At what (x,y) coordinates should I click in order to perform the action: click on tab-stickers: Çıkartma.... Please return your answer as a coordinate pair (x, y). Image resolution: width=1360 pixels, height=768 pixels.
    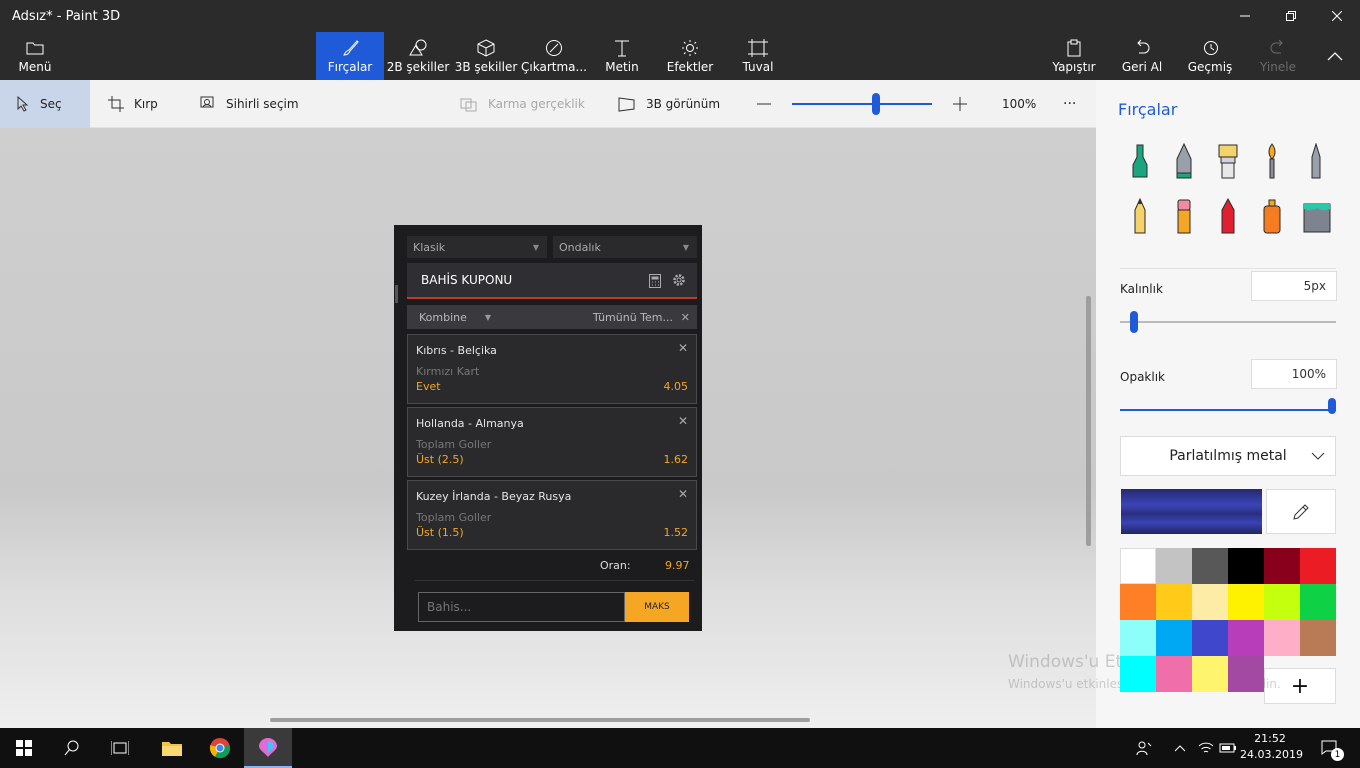
    Looking at the image, I should click on (554, 56).